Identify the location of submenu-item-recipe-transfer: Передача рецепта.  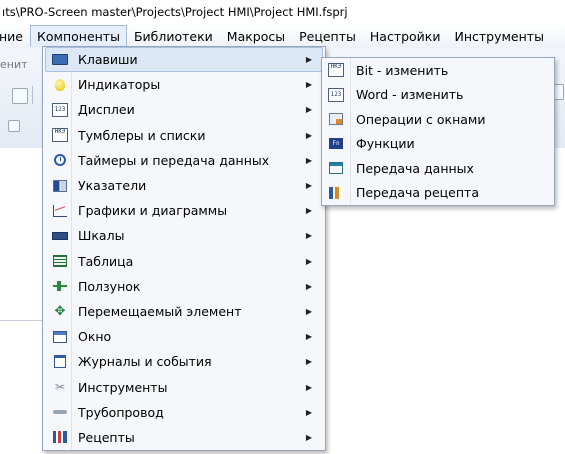
(438, 193).